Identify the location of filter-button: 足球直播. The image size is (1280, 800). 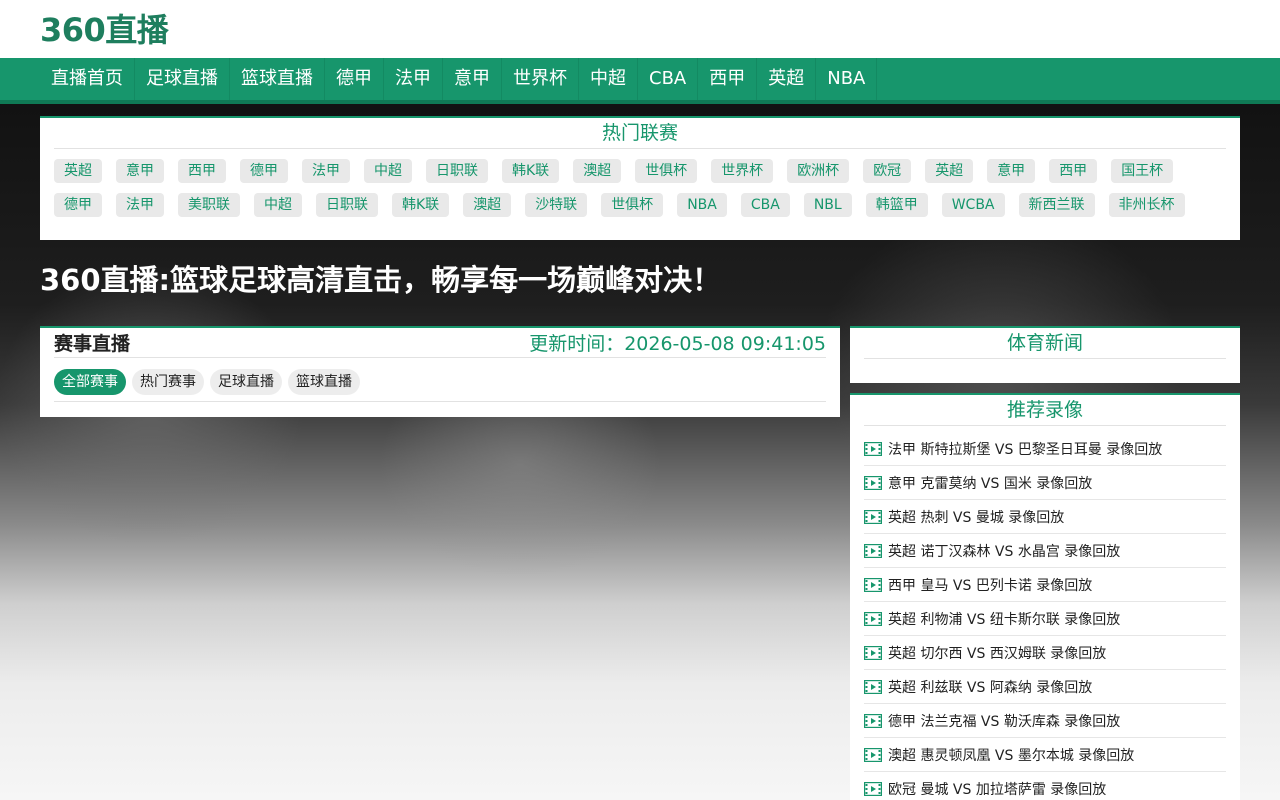
(246, 382).